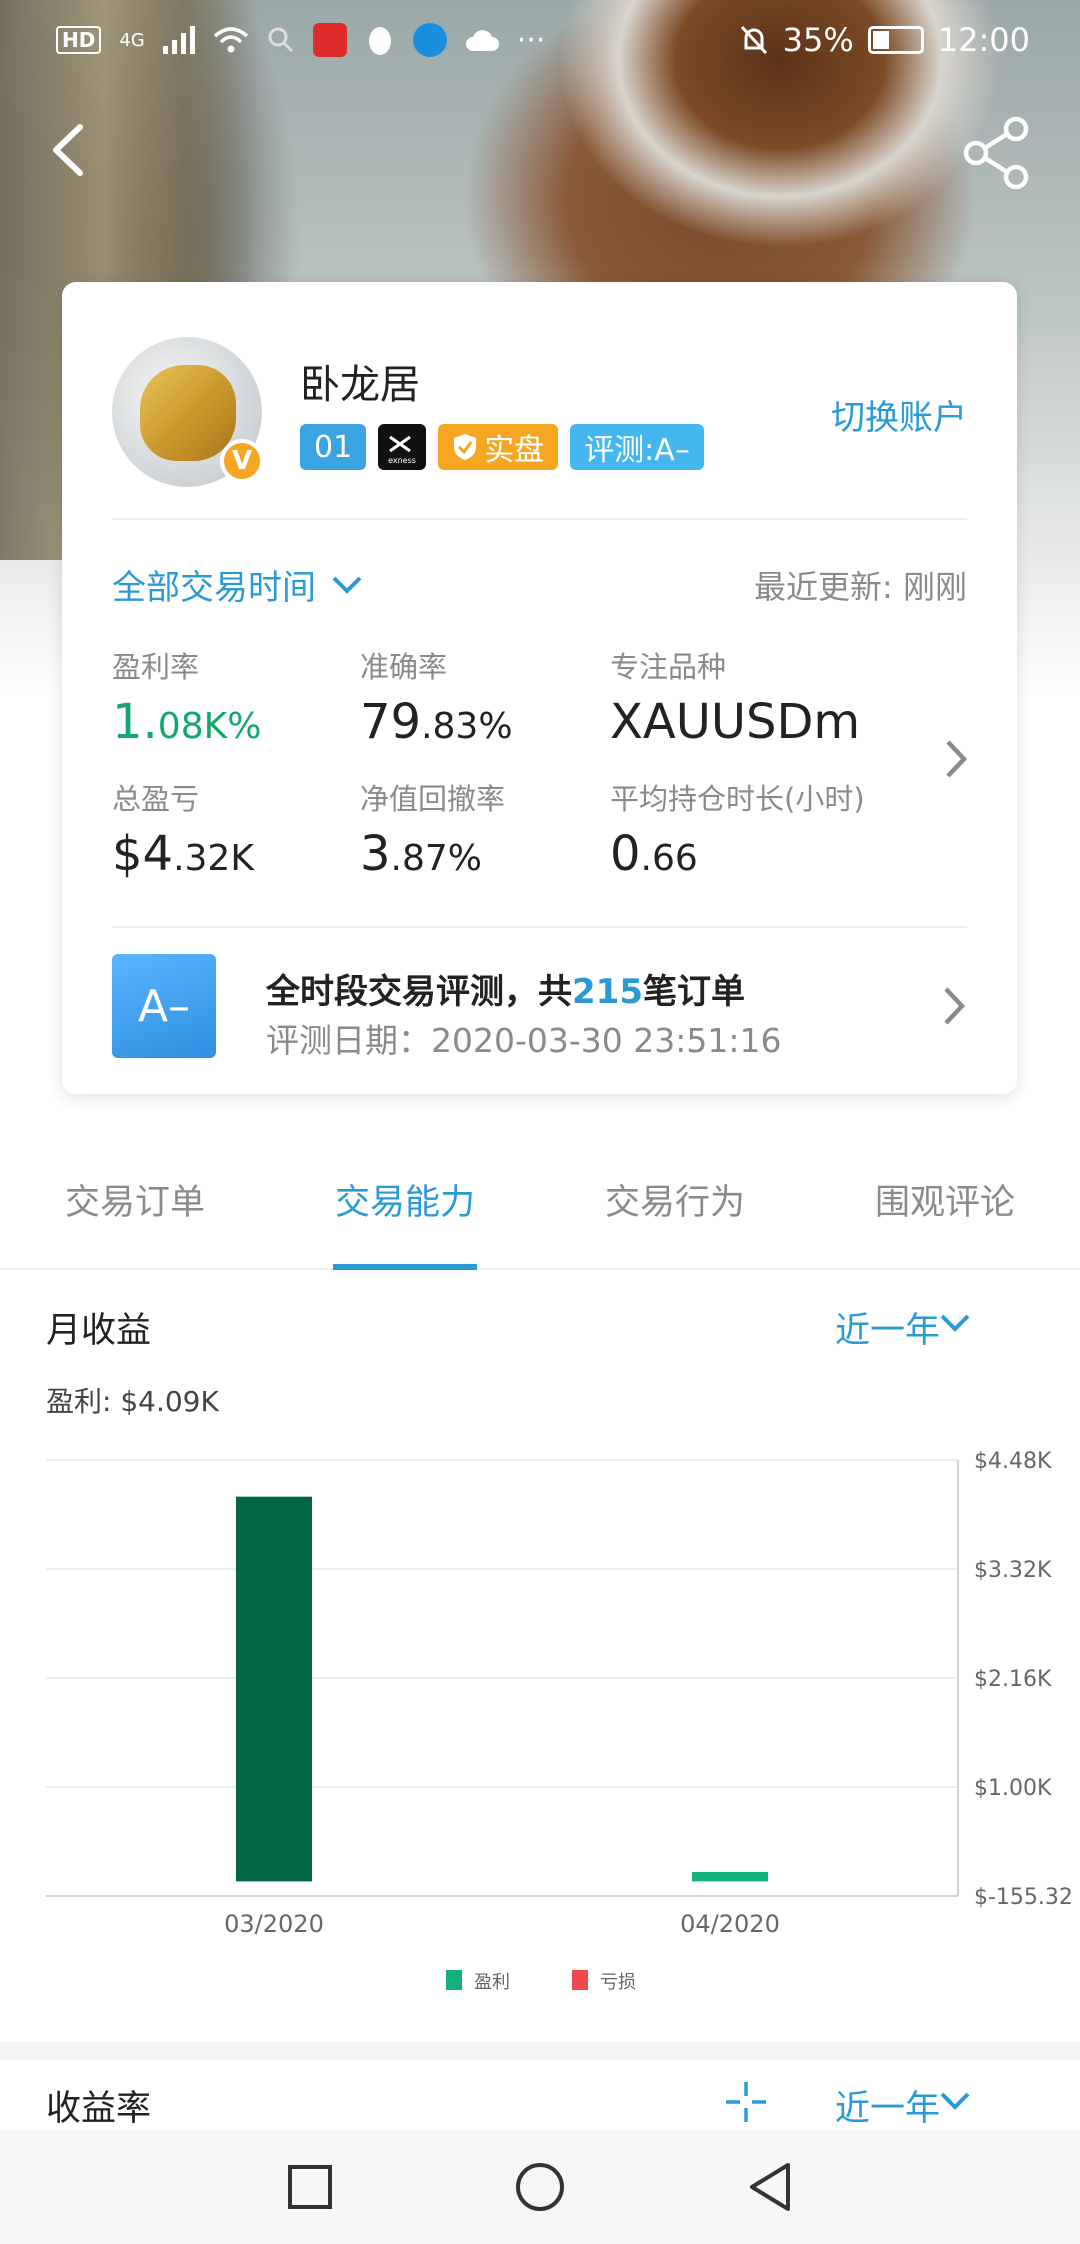 The height and width of the screenshot is (2244, 1080). I want to click on monthly-returns-title: 月收益, so click(99, 1331).